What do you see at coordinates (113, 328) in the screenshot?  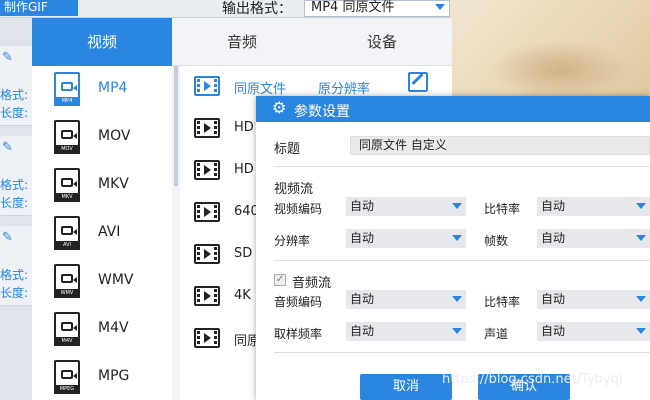 I see `format-label: M4V` at bounding box center [113, 328].